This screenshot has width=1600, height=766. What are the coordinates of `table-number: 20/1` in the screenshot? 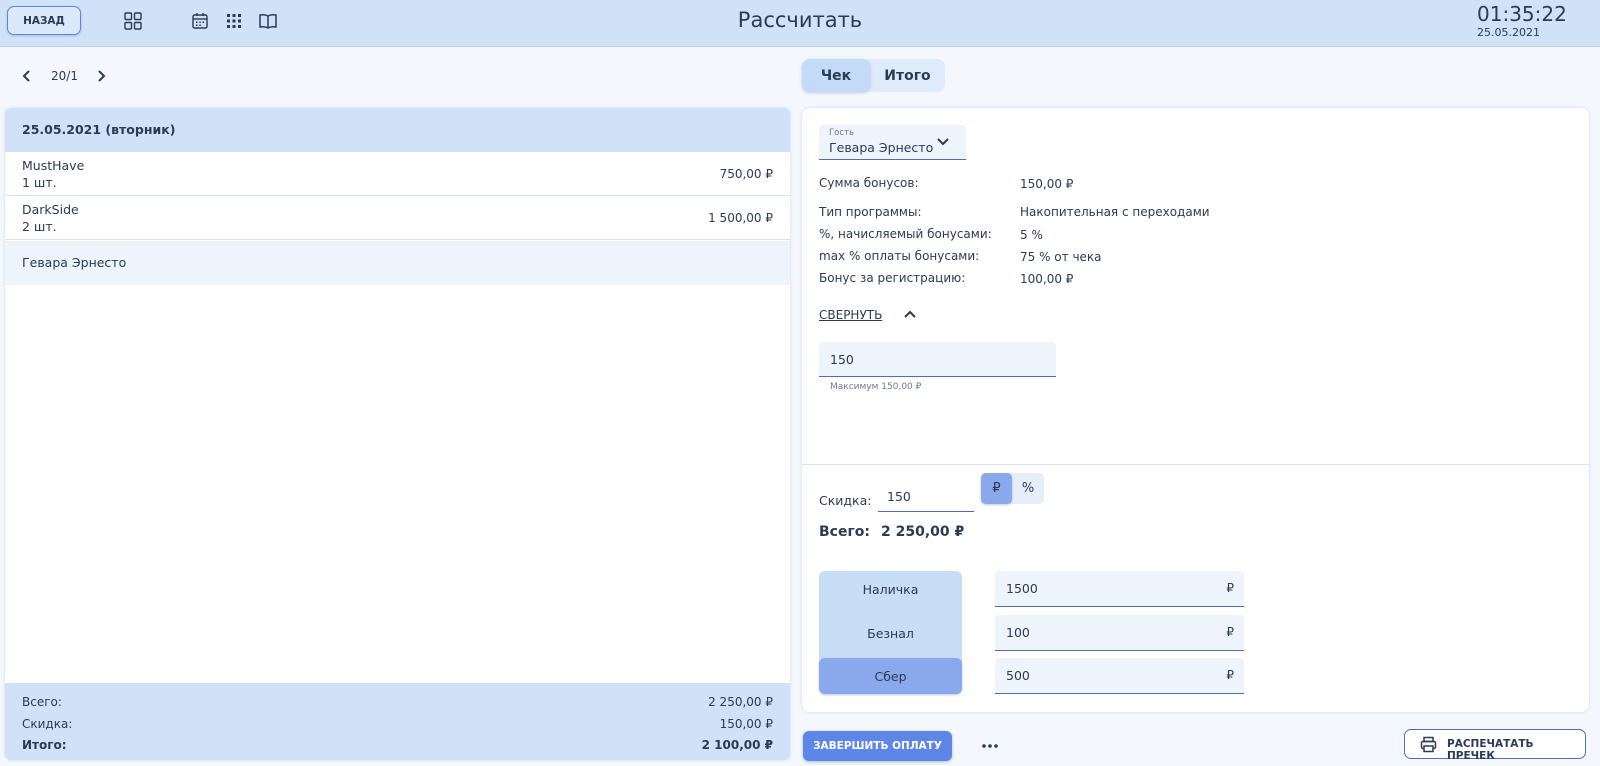 It's located at (64, 76).